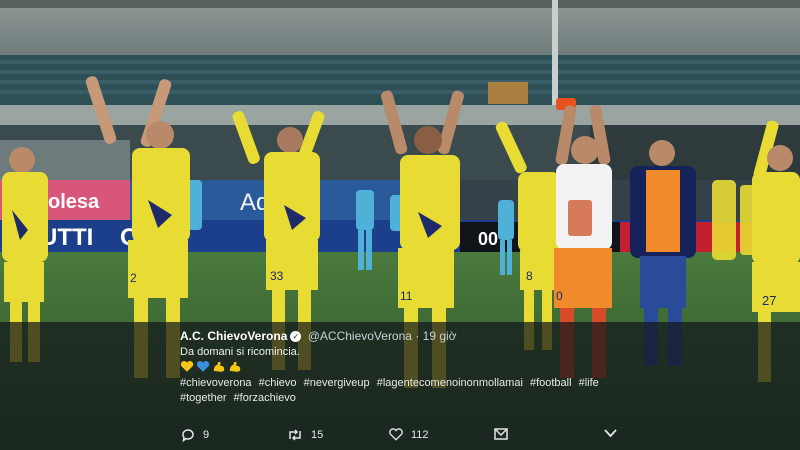  Describe the element at coordinates (187, 366) in the screenshot. I see `yellow-heart-icon` at that location.